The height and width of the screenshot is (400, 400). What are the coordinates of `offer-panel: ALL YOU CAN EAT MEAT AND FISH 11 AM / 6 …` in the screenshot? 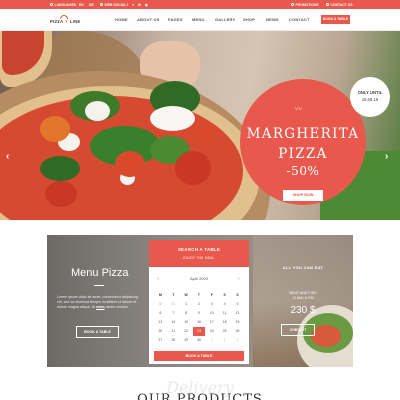 It's located at (303, 301).